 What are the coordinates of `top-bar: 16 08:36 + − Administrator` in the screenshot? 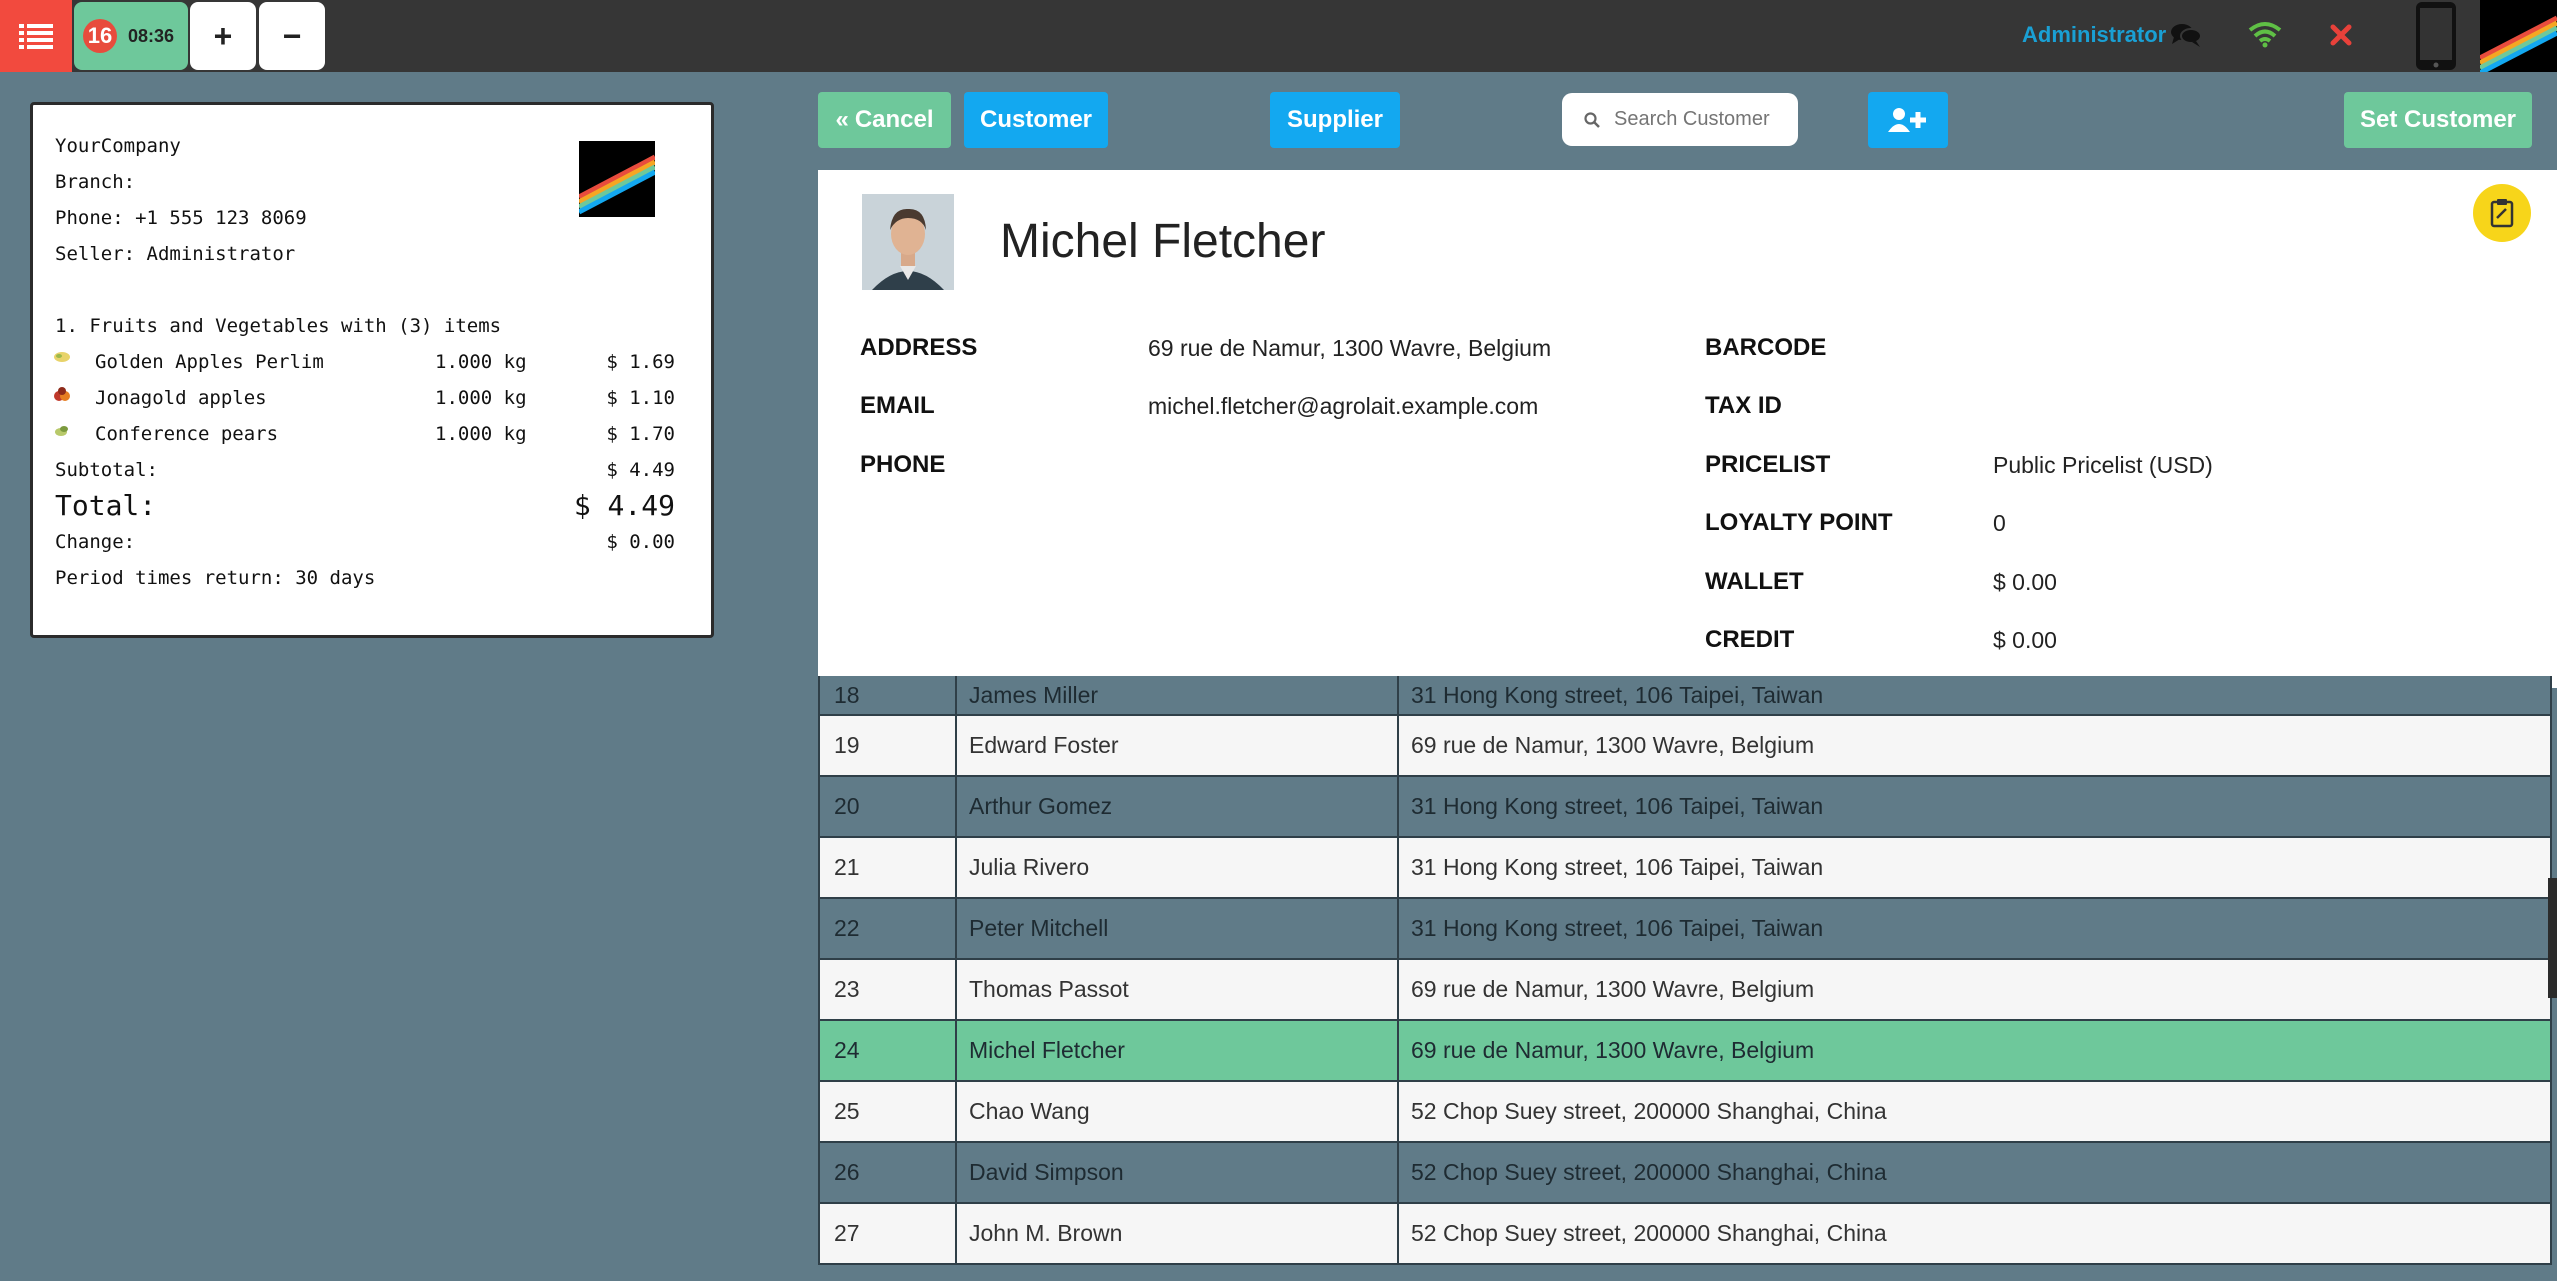 It's located at (1278, 36).